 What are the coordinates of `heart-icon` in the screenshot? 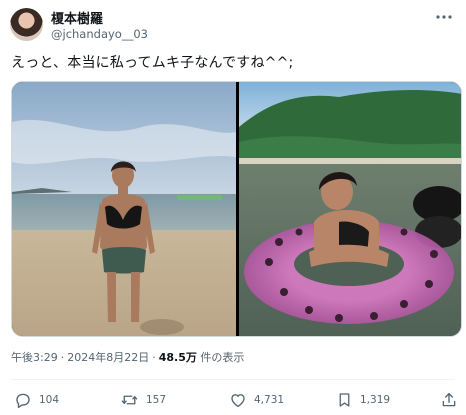 It's located at (238, 401).